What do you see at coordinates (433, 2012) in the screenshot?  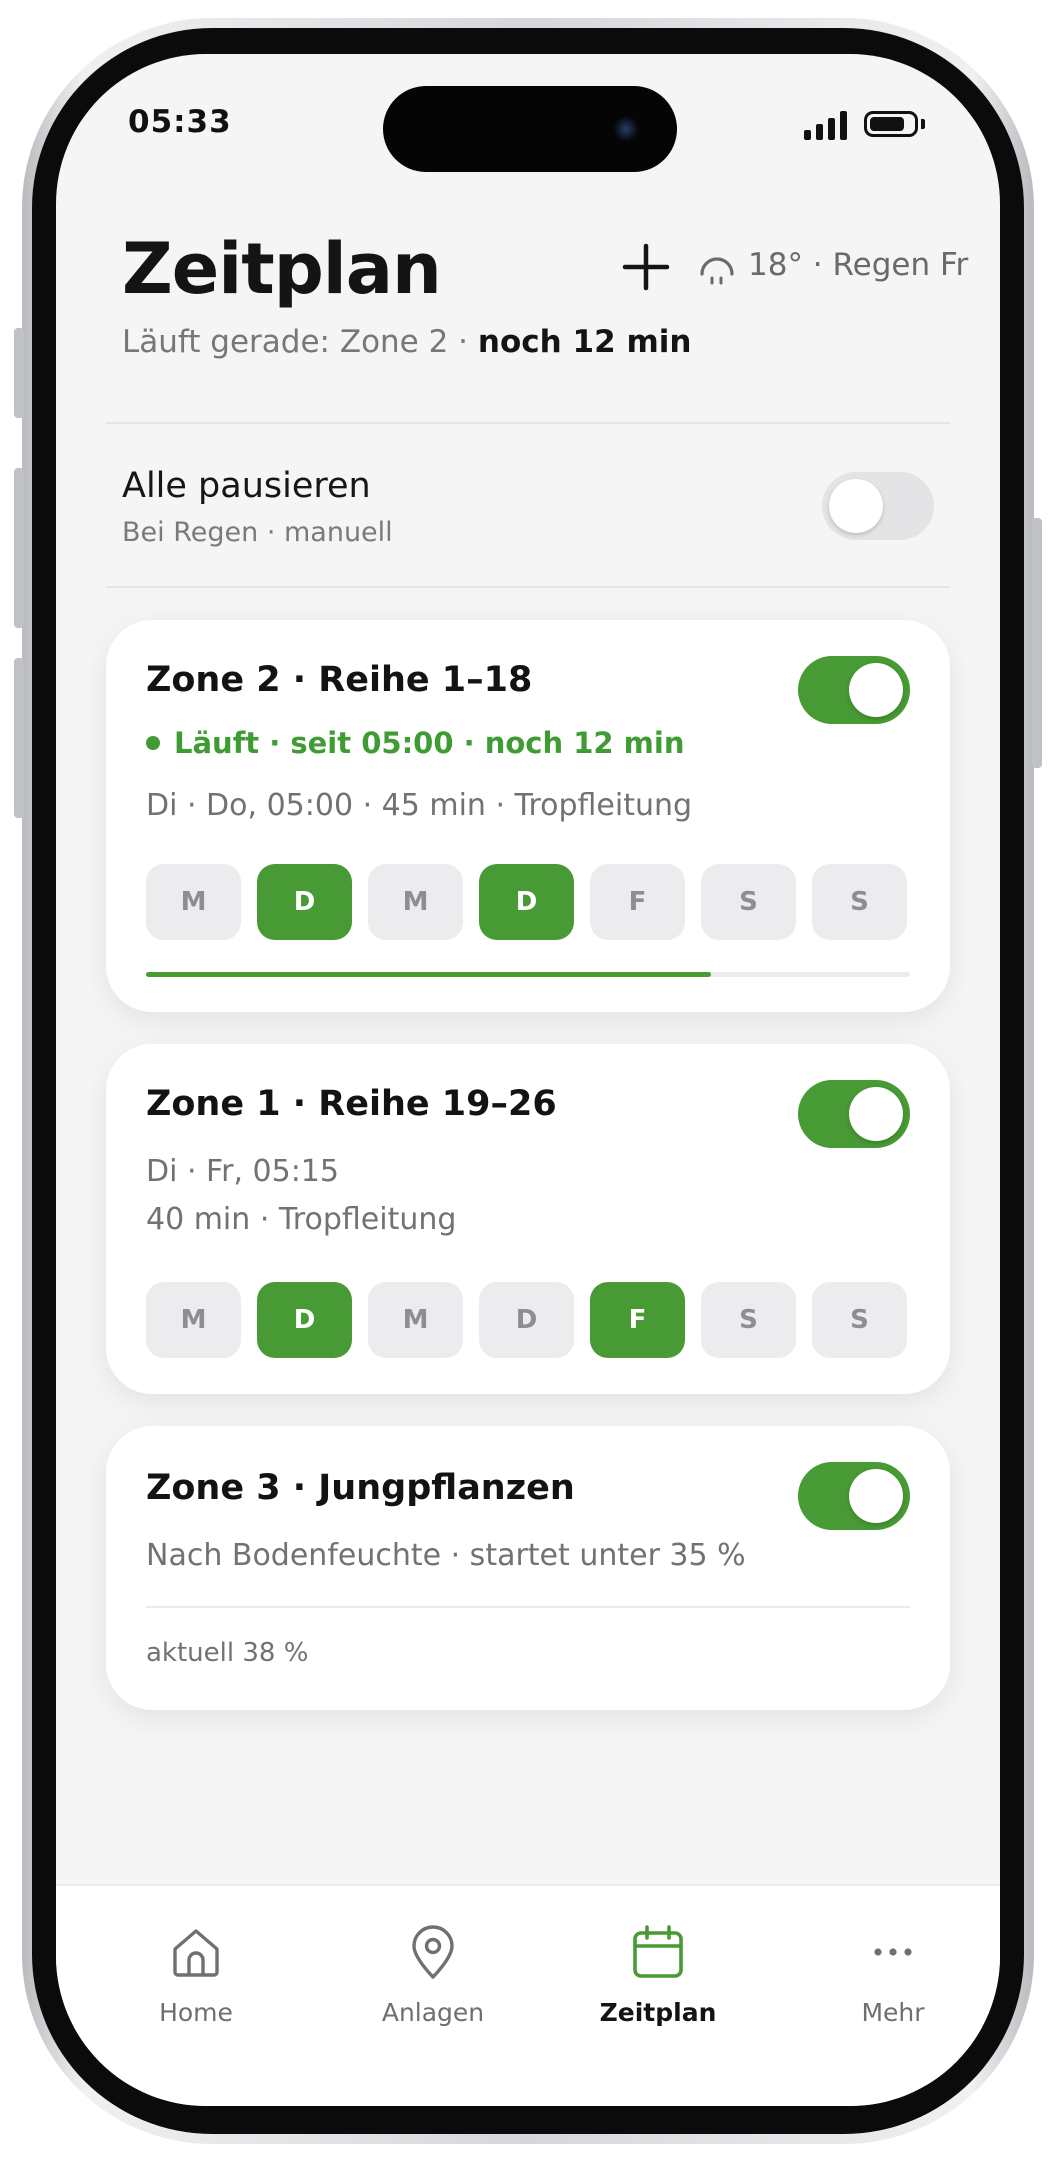 I see `tab-label: Anlagen` at bounding box center [433, 2012].